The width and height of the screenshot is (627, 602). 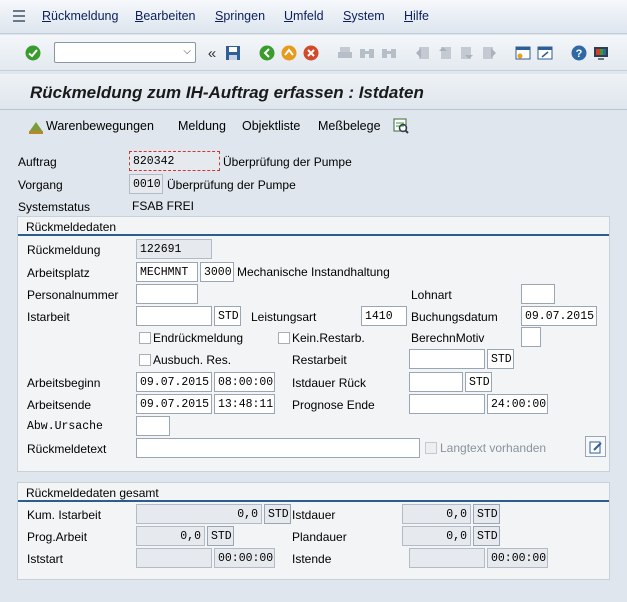 I want to click on find-next-icon, so click(x=389, y=53).